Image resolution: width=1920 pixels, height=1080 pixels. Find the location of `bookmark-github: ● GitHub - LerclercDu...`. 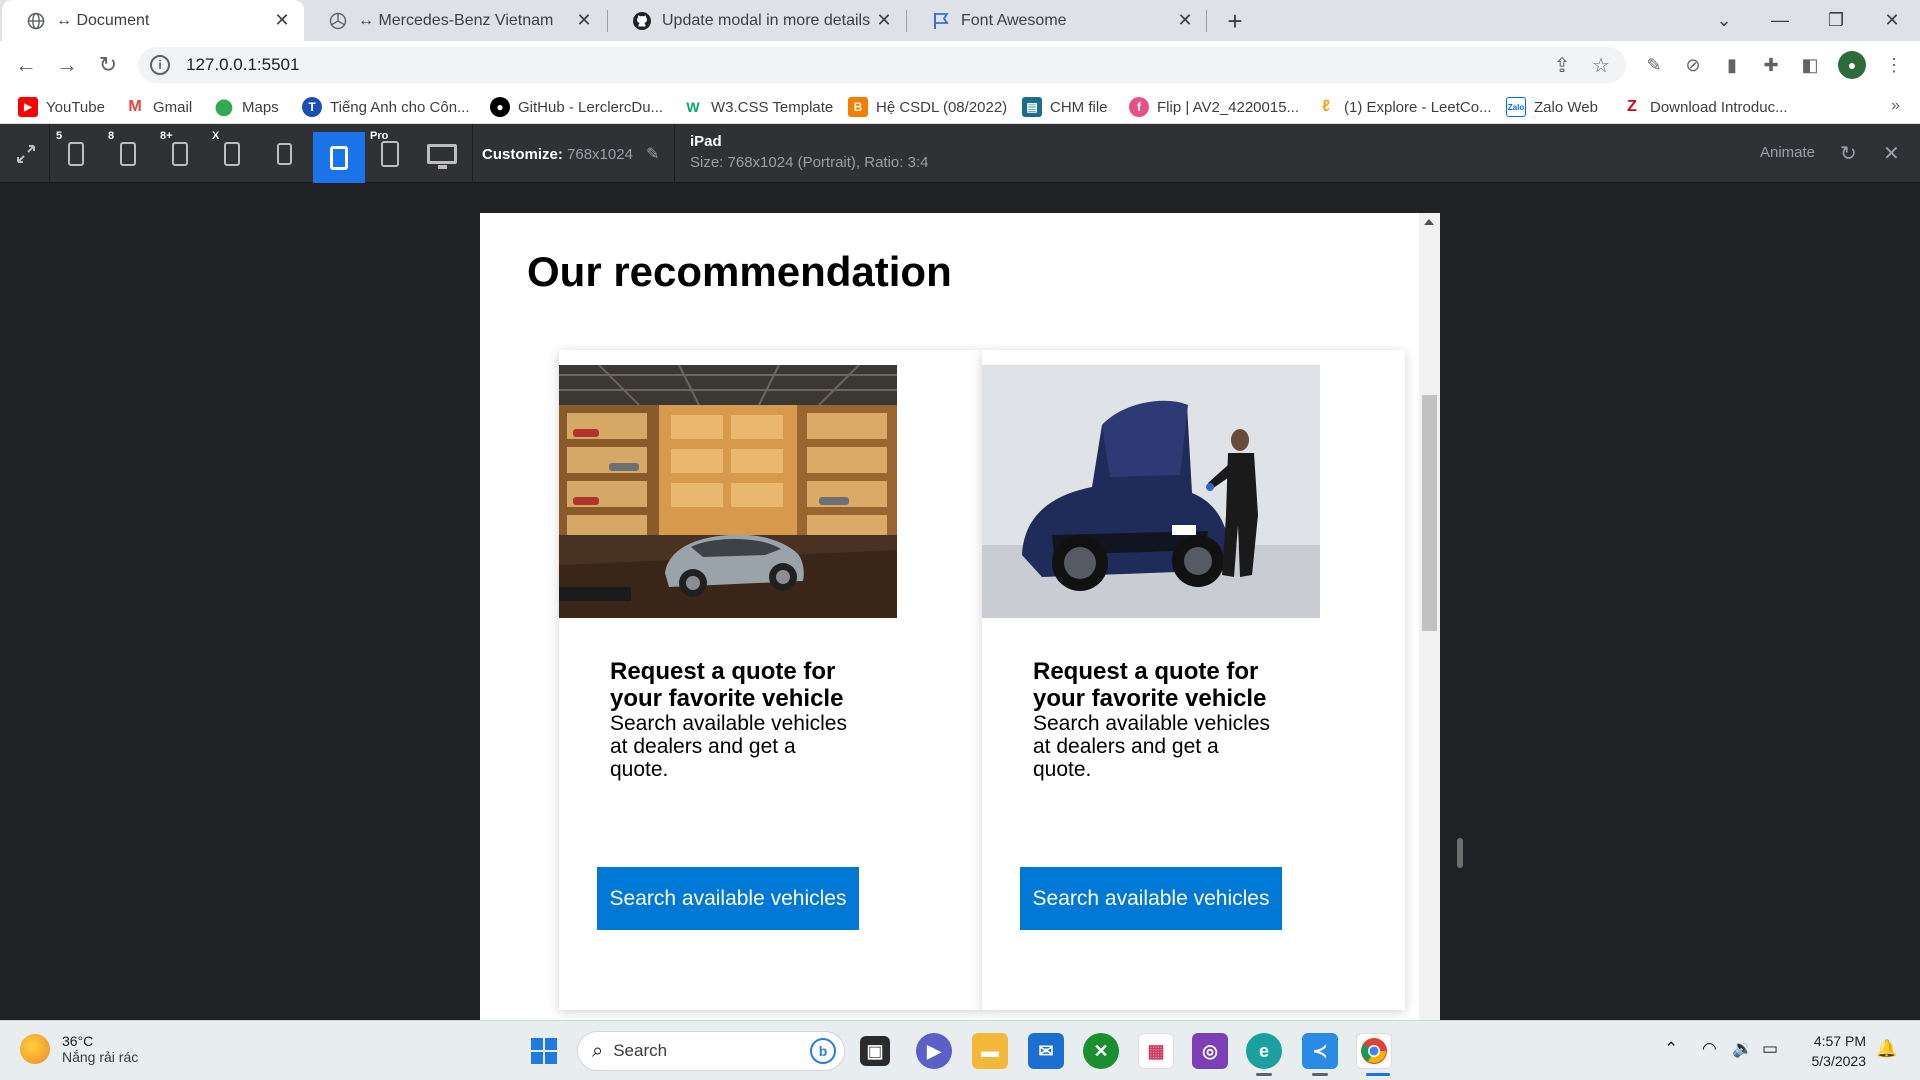

bookmark-github: ● GitHub - LerclercDu... is located at coordinates (576, 107).